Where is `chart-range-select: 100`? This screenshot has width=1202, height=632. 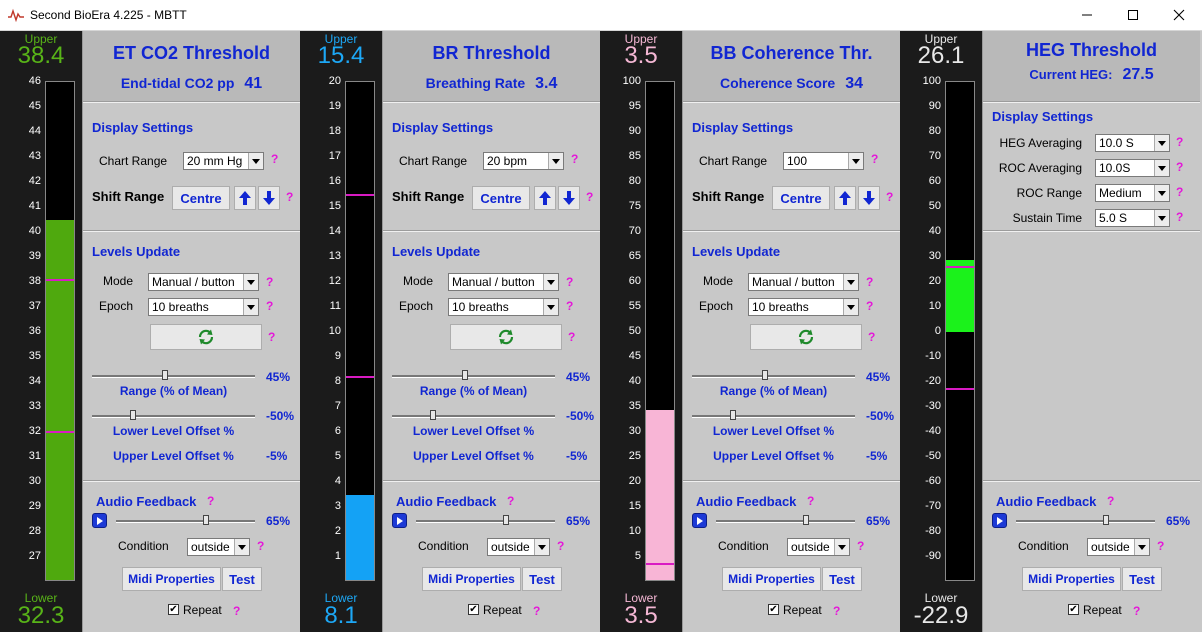
chart-range-select: 100 is located at coordinates (823, 161).